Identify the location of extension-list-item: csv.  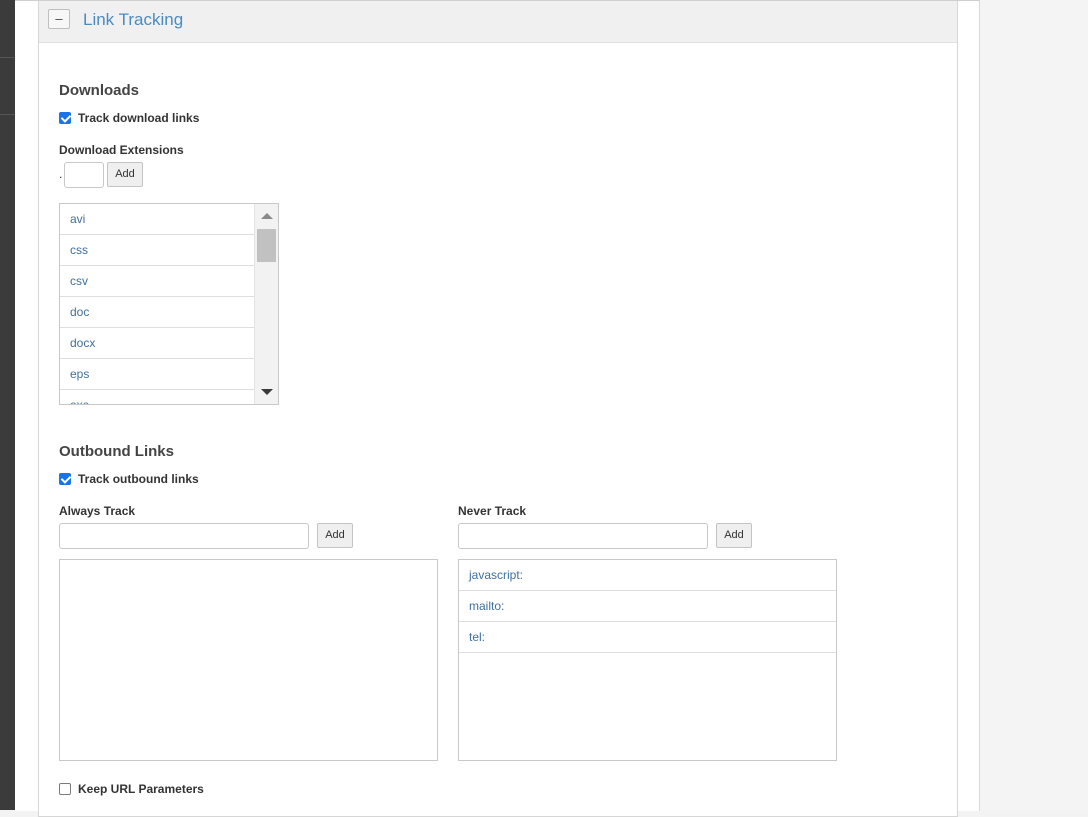
(157, 281).